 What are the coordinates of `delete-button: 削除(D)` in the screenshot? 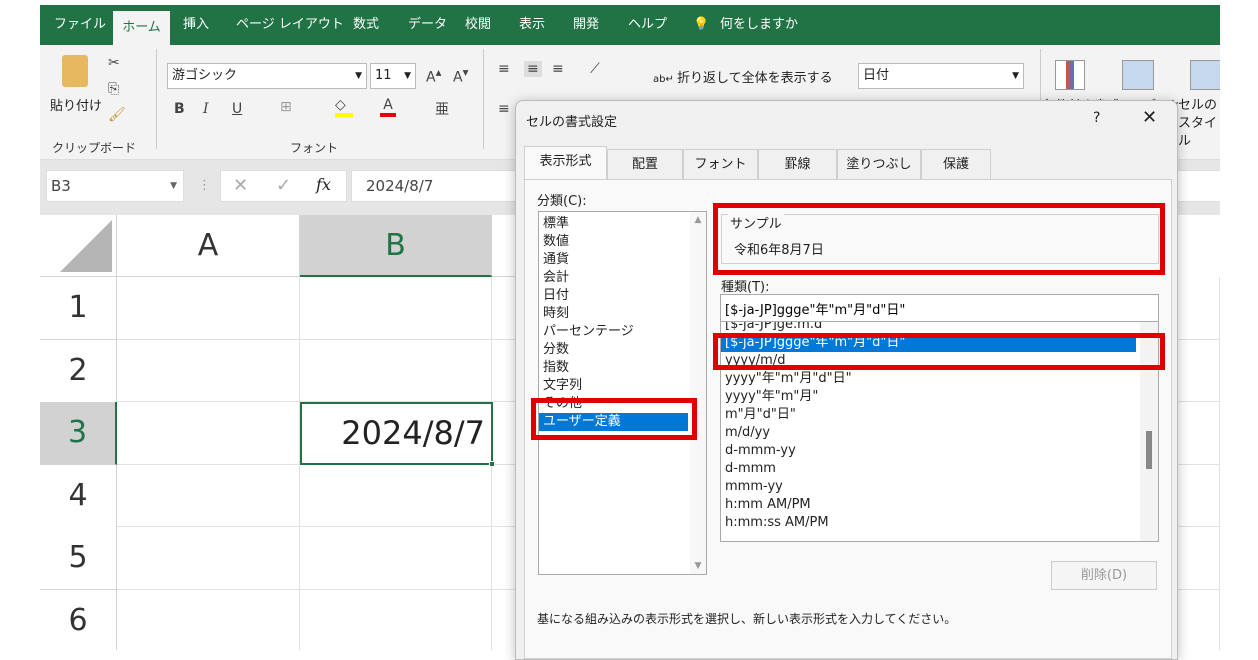 It's located at (1104, 575).